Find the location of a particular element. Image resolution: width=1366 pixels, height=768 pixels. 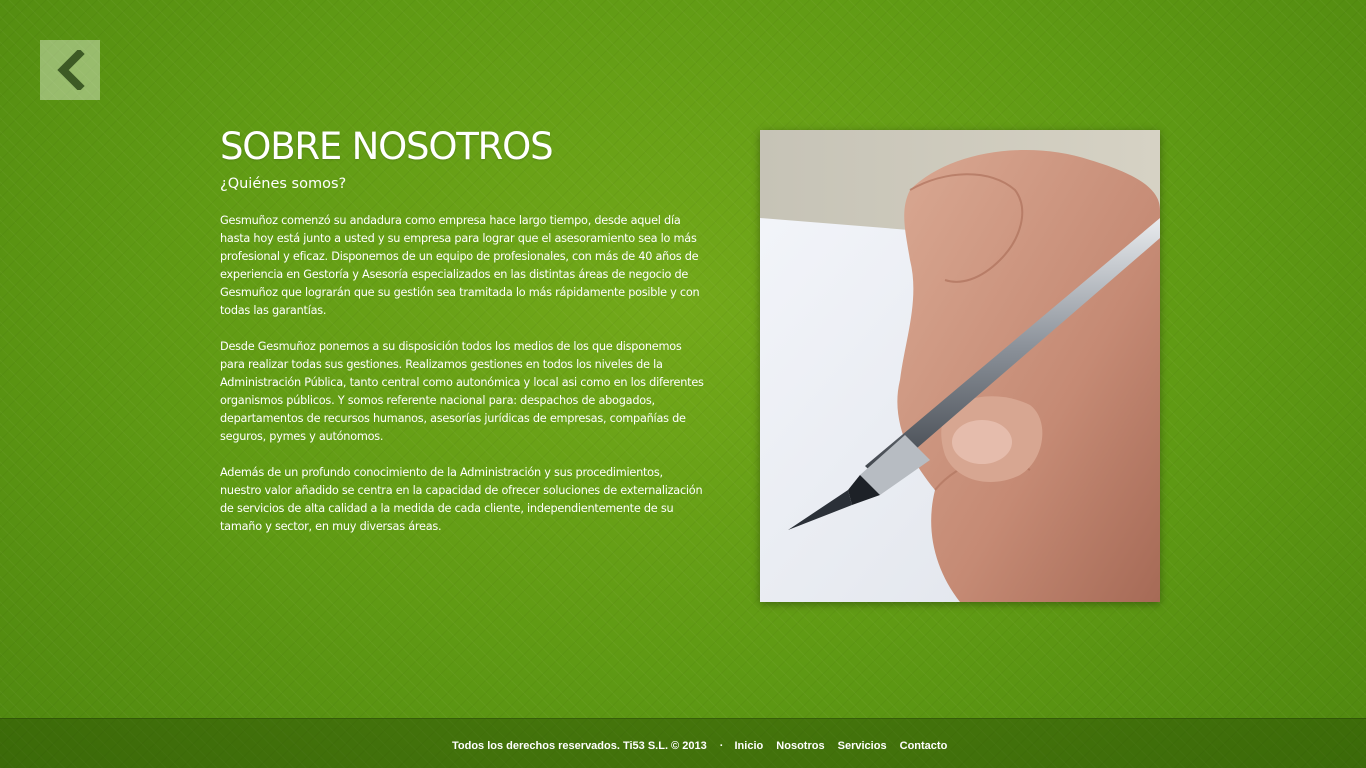

page-subtitle: ¿Quiénes somos? is located at coordinates (283, 184).